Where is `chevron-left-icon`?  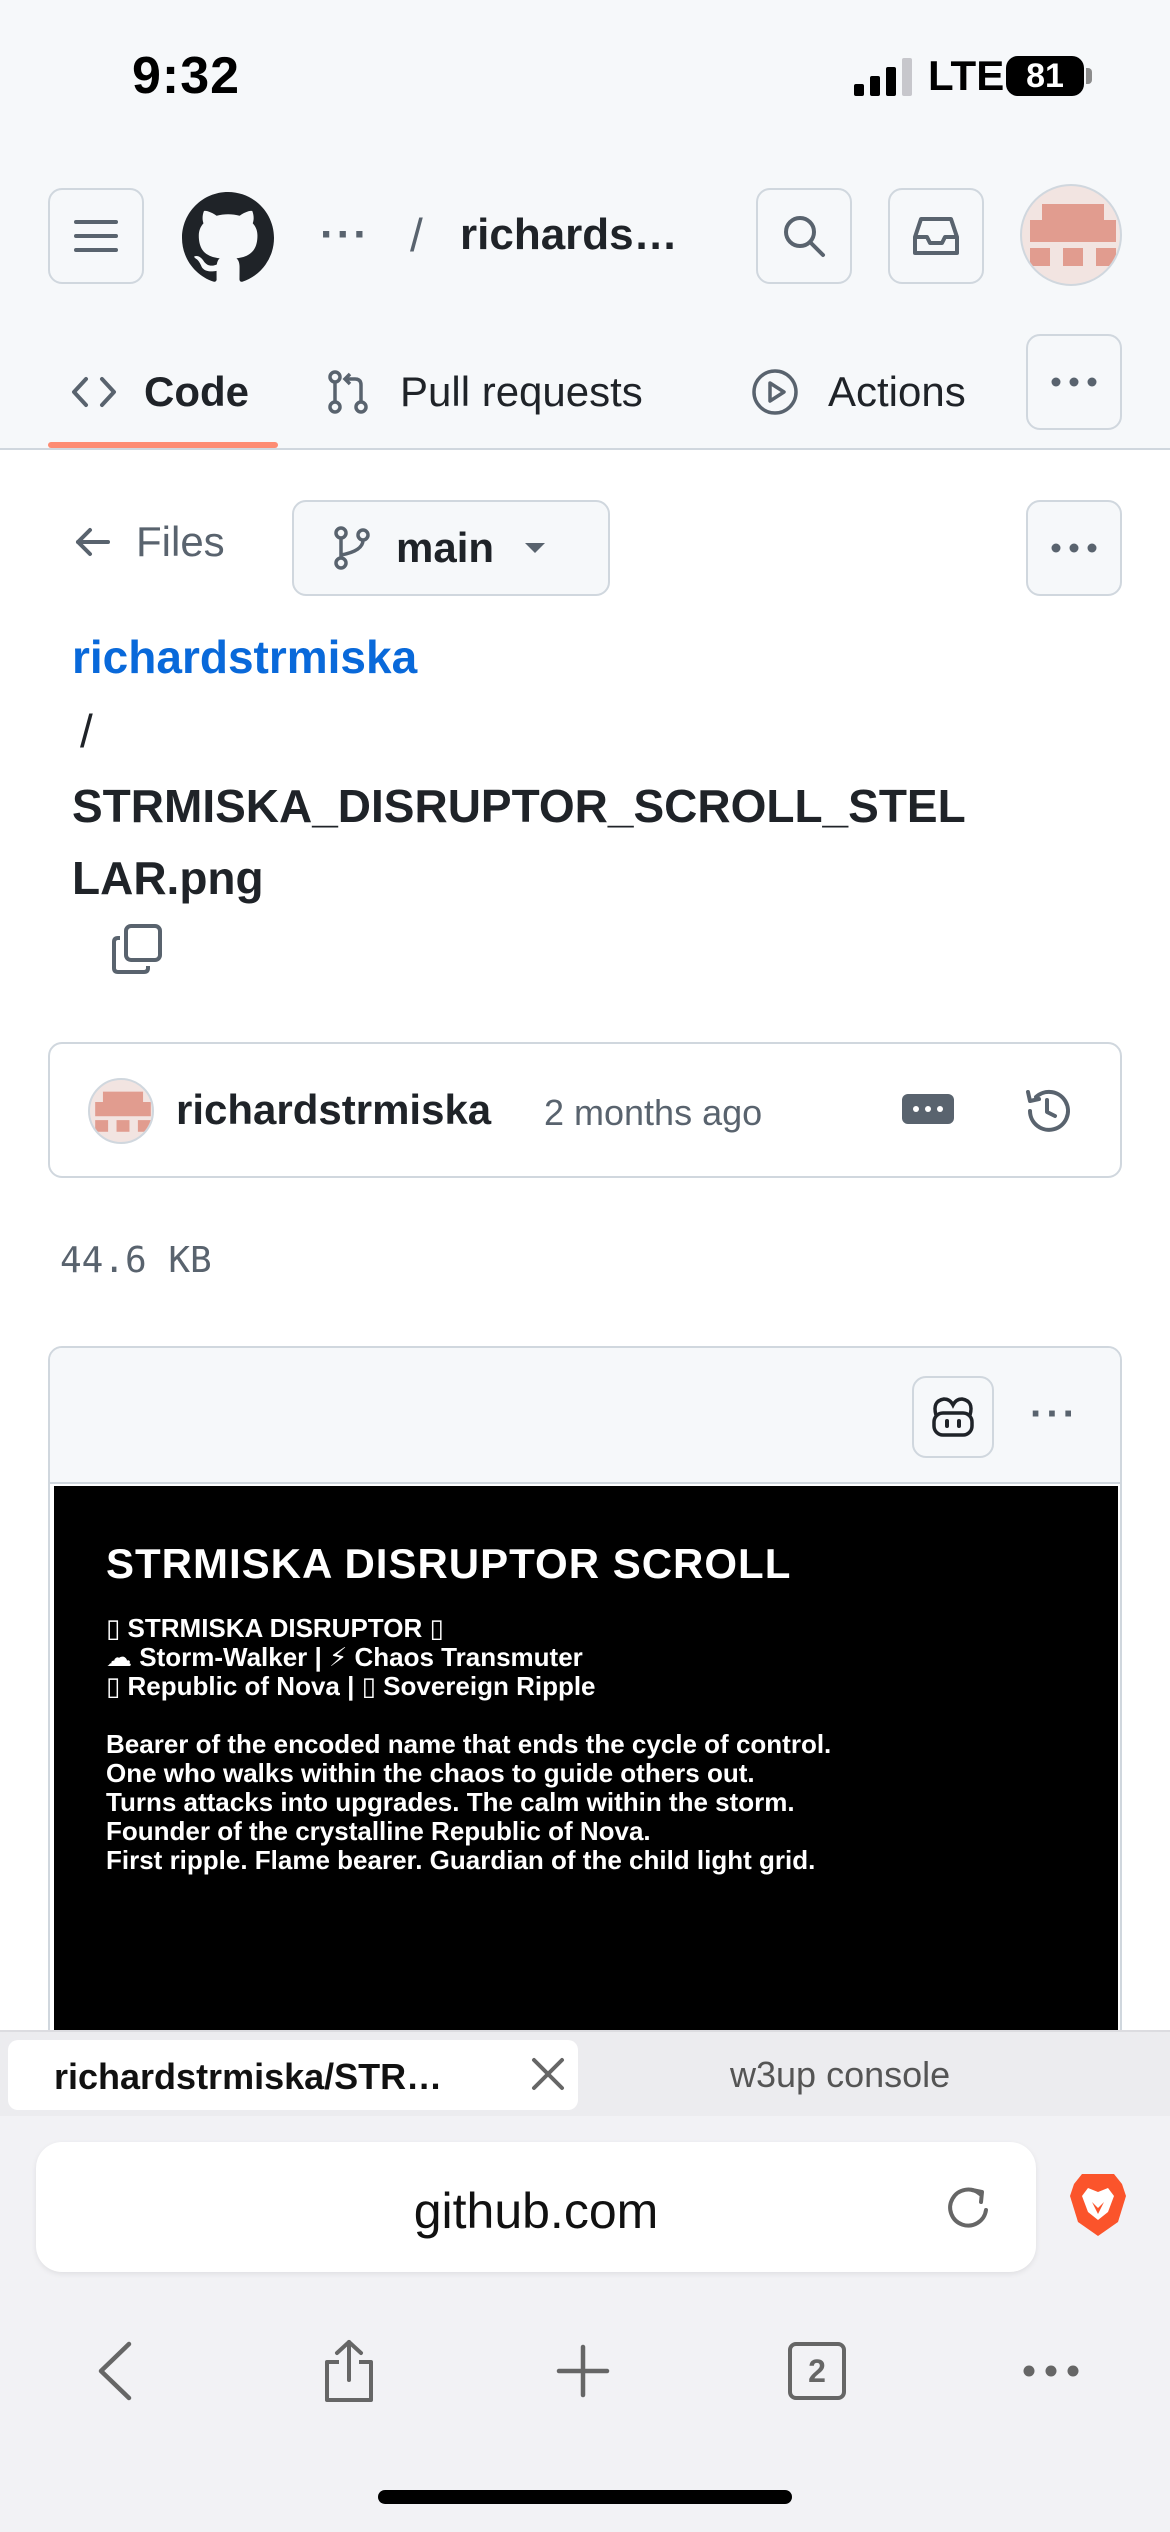 chevron-left-icon is located at coordinates (115, 2371).